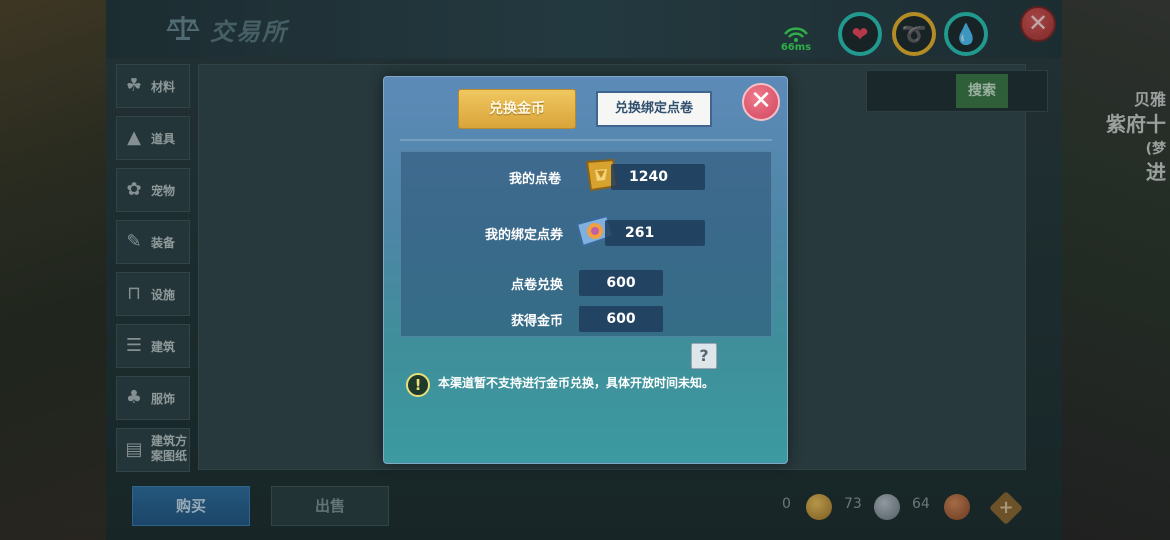  What do you see at coordinates (586, 260) in the screenshot?
I see `balance-panel: 我的点卷 1240 我的绑定点券 261 点卷兑换 600 ? 获得金币 600` at bounding box center [586, 260].